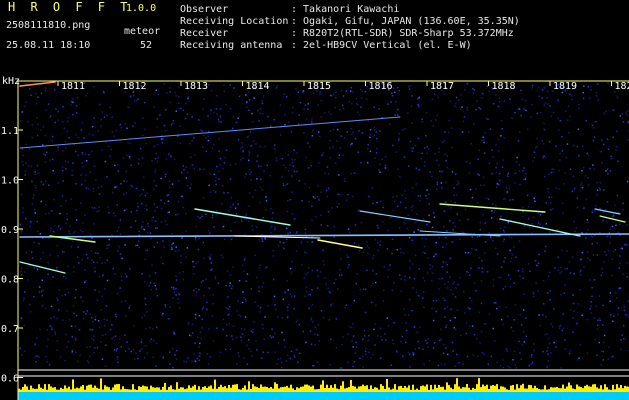  Describe the element at coordinates (10, 329) in the screenshot. I see `freq-tick-label: 0.7` at that location.